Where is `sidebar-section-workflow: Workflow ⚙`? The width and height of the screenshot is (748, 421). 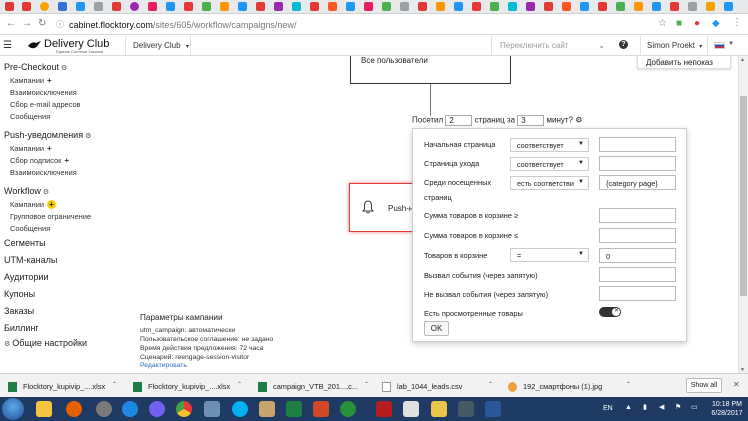
sidebar-section-workflow: Workflow ⚙ is located at coordinates (26, 191).